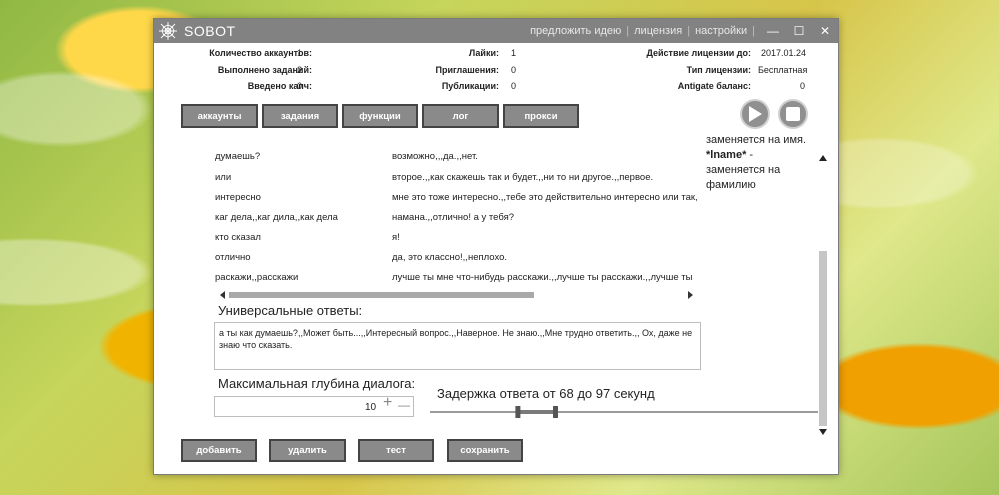 Image resolution: width=999 pixels, height=495 pixels. I want to click on table-horizontal-scrollbar, so click(454, 293).